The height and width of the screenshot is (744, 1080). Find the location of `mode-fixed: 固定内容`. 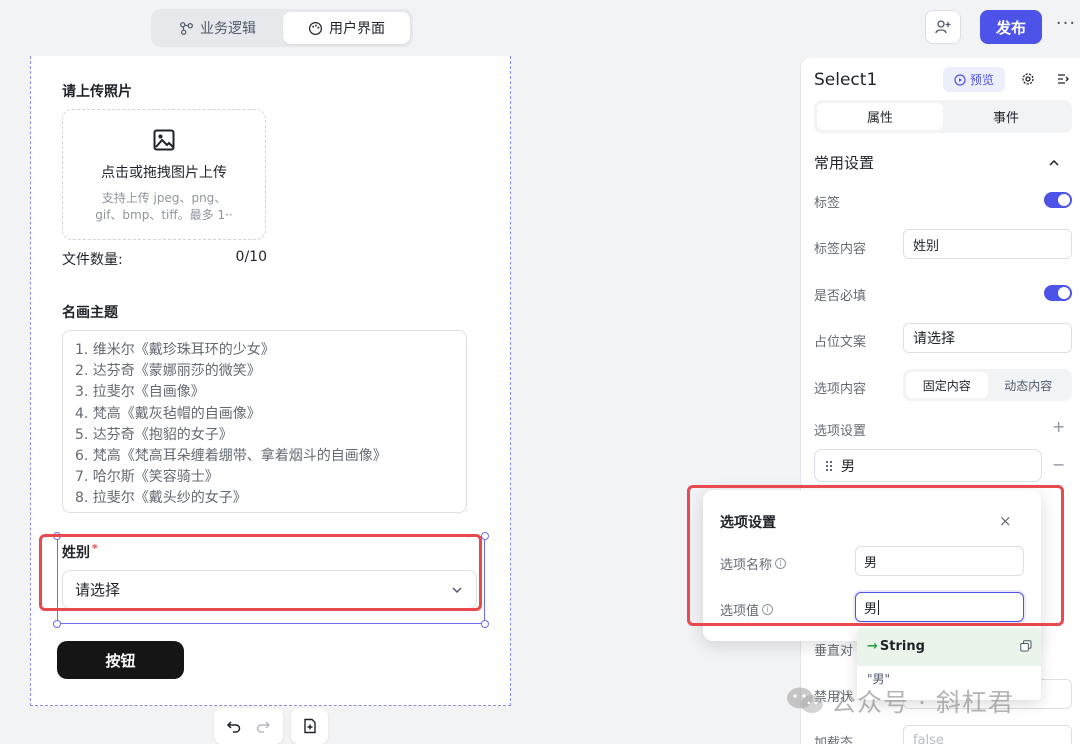

mode-fixed: 固定内容 is located at coordinates (947, 385).